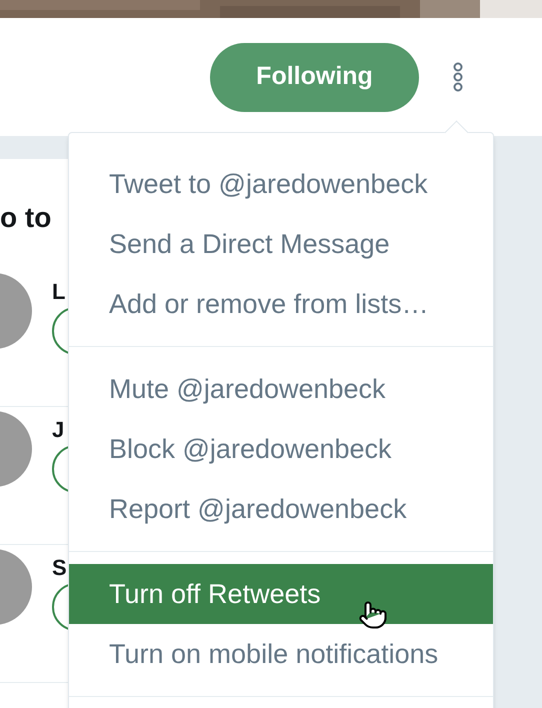 The width and height of the screenshot is (542, 708). What do you see at coordinates (26, 218) in the screenshot?
I see `card-heading: o to` at bounding box center [26, 218].